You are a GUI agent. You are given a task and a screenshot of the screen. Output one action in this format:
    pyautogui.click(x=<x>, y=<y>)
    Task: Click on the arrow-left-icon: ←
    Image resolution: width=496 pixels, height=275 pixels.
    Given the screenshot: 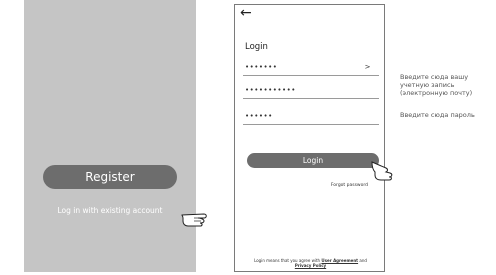 What is the action you would take?
    pyautogui.click(x=246, y=13)
    